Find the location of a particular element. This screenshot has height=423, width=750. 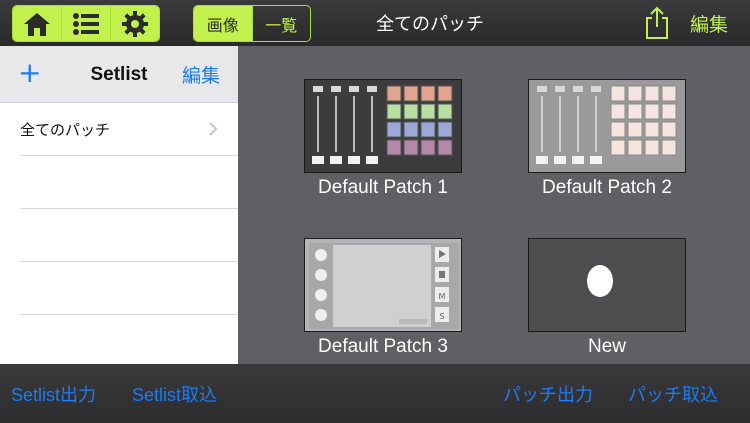

share-button is located at coordinates (657, 23).